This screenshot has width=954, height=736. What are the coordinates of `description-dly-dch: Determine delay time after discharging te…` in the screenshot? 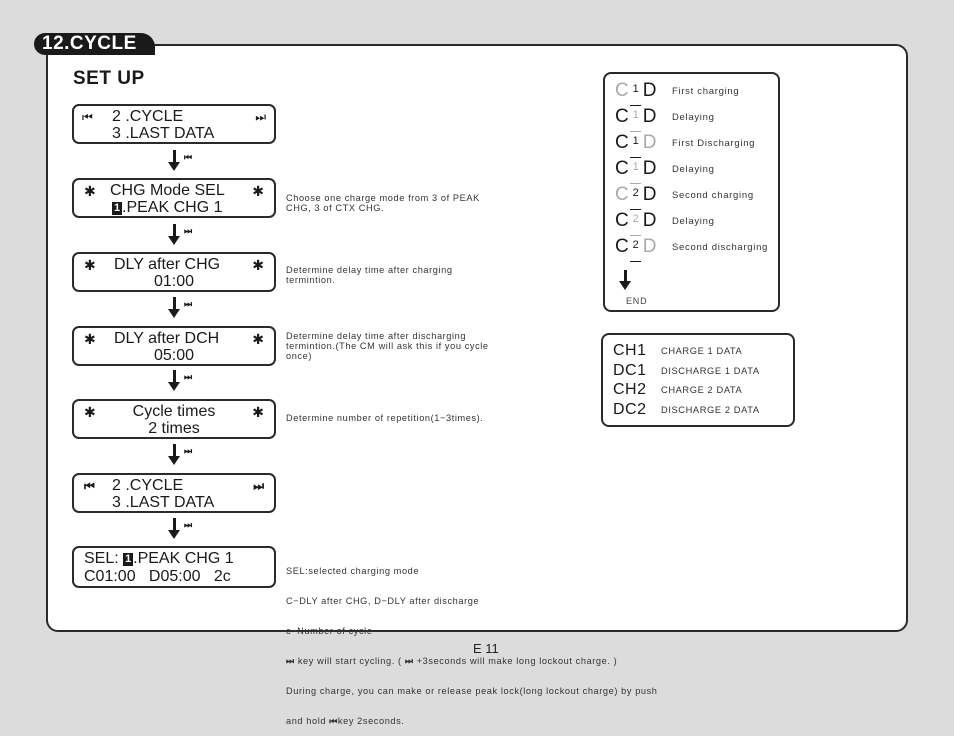 It's located at (387, 346).